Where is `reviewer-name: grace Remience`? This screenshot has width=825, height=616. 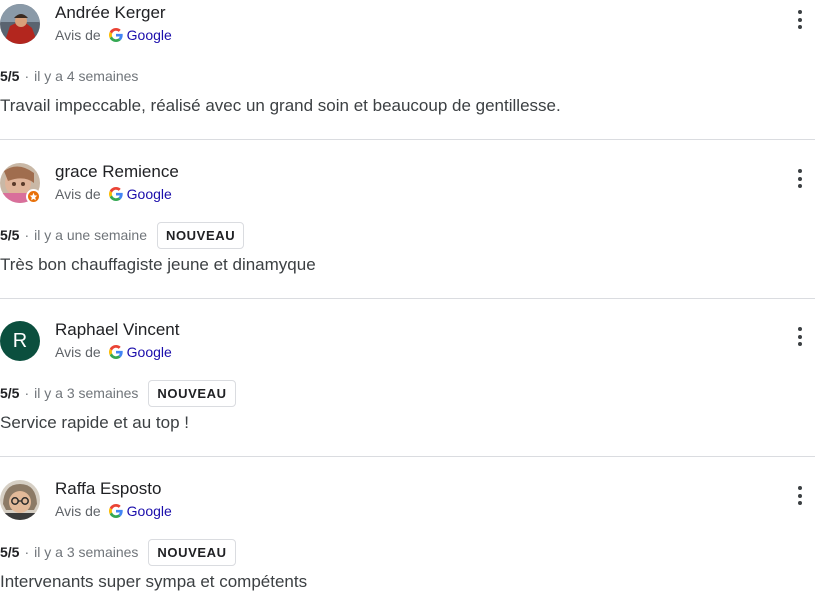
reviewer-name: grace Remience is located at coordinates (117, 172).